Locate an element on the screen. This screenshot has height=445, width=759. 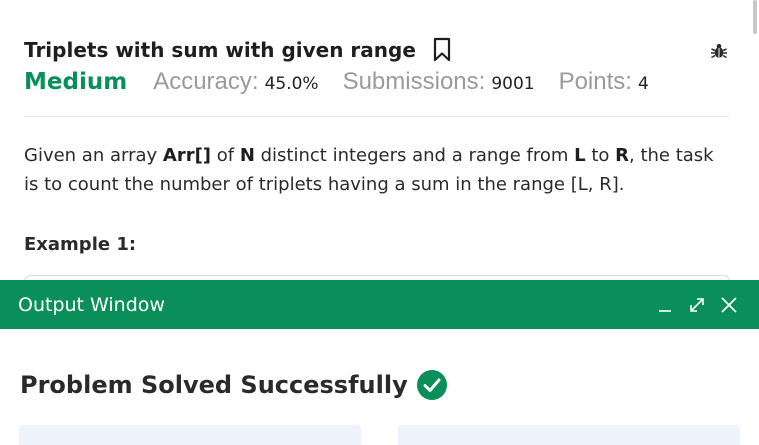
example-heading: Example 1: is located at coordinates (80, 244).